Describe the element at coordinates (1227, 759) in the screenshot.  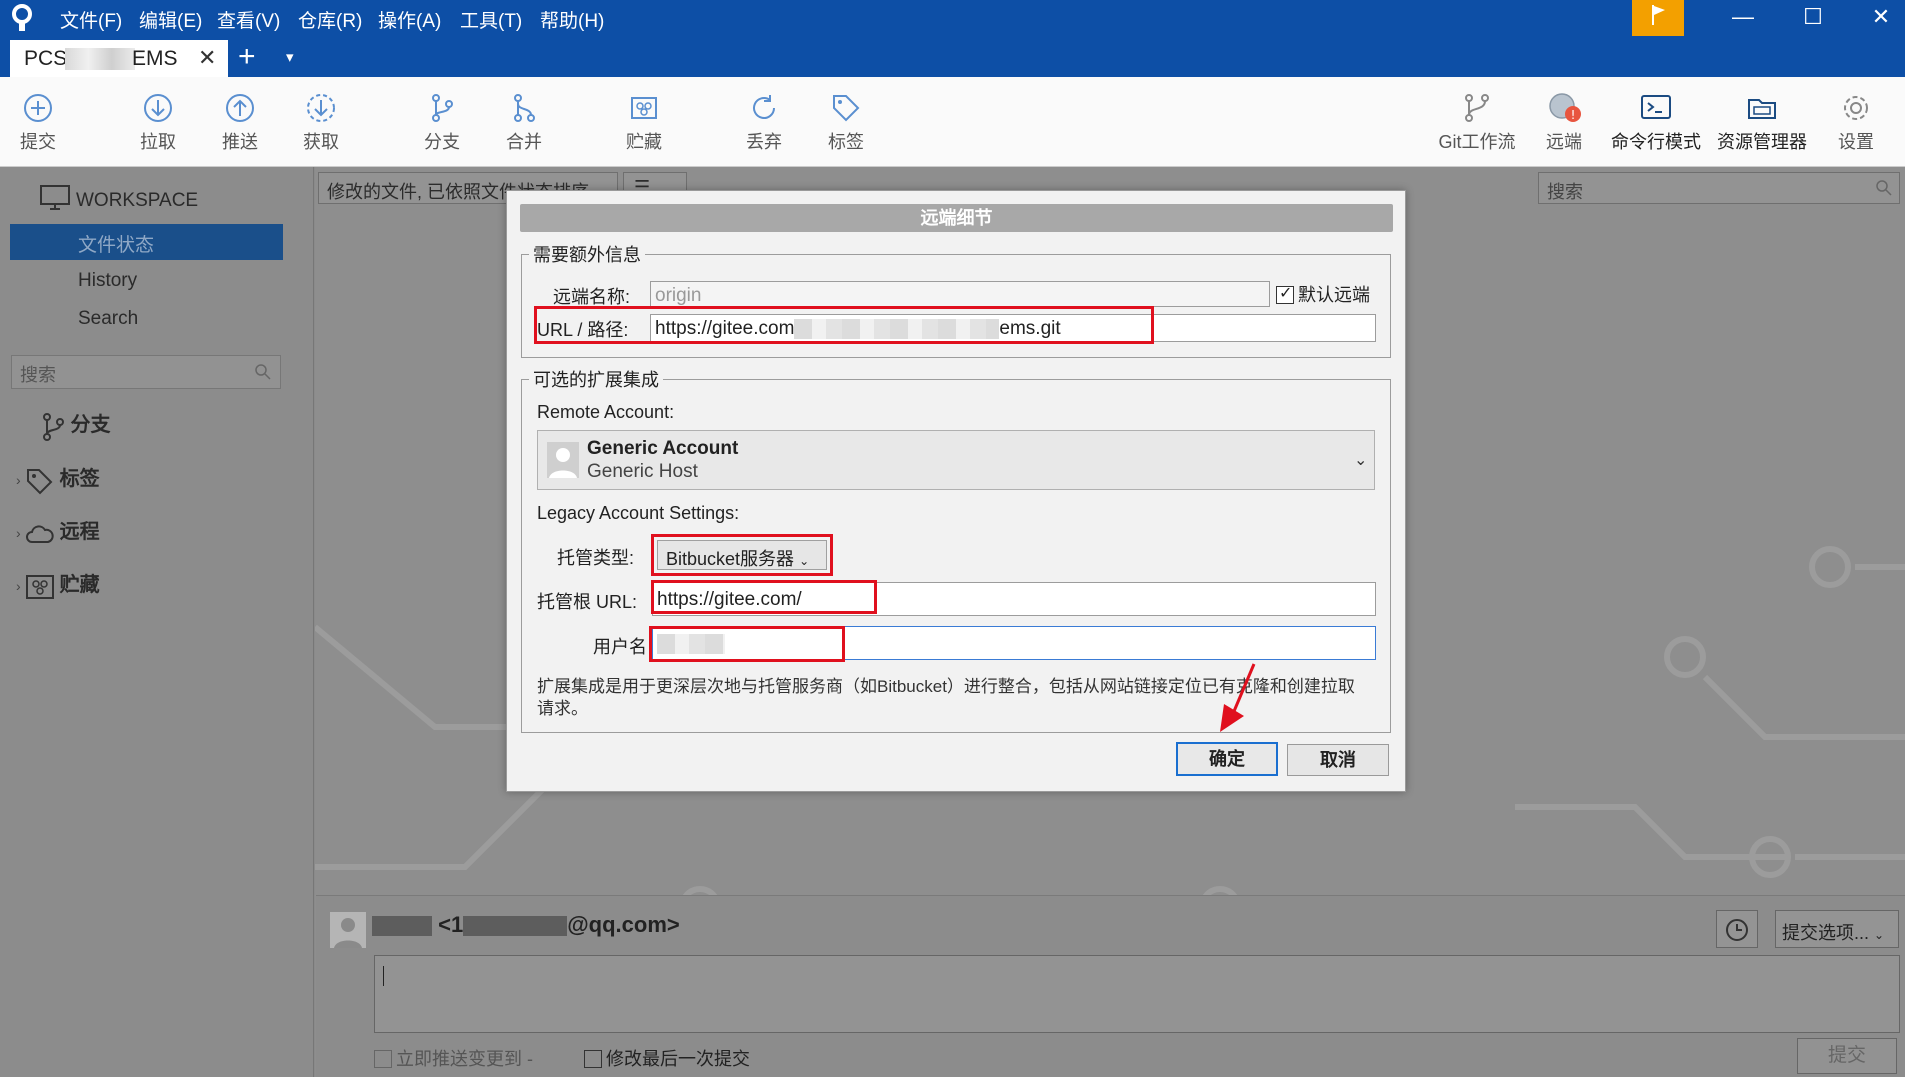
I see `ok-button: 确定` at that location.